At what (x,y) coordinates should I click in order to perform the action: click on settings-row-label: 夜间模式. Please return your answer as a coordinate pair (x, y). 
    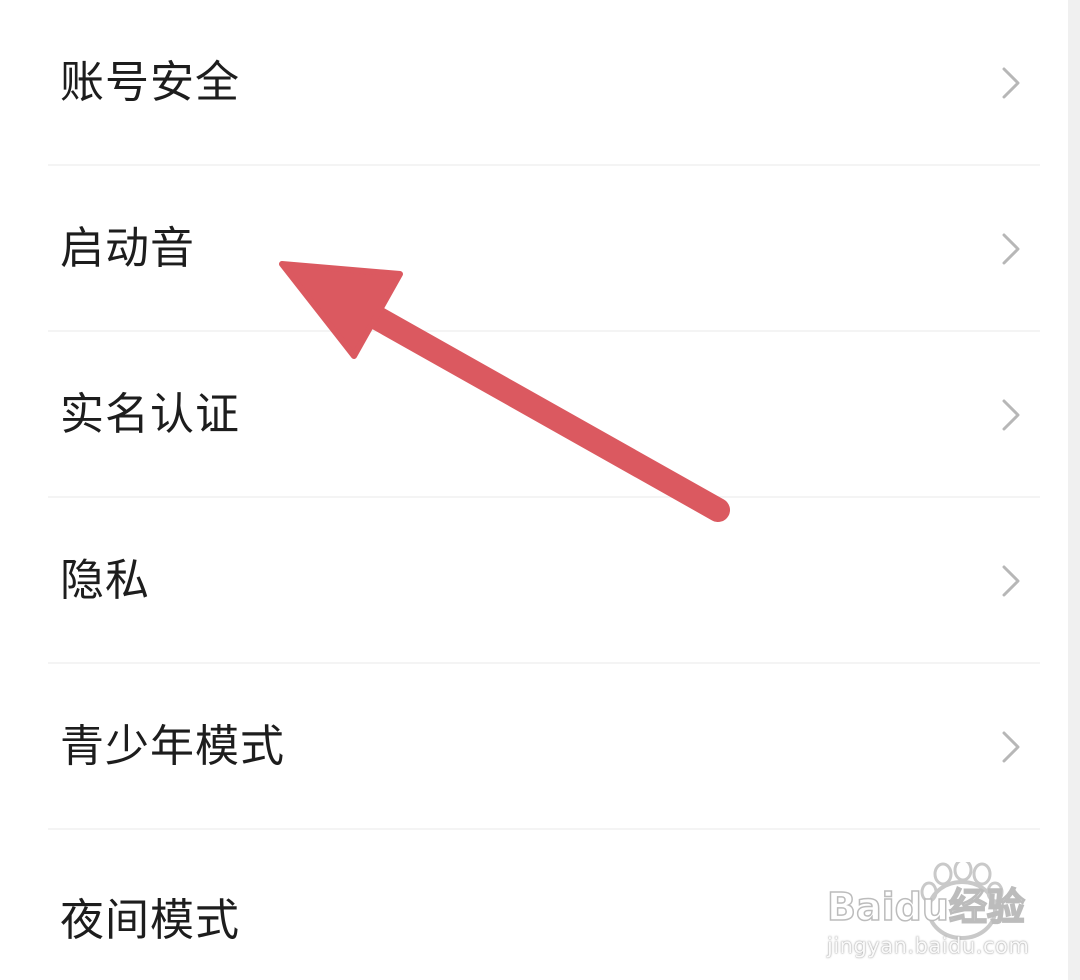
    Looking at the image, I should click on (150, 920).